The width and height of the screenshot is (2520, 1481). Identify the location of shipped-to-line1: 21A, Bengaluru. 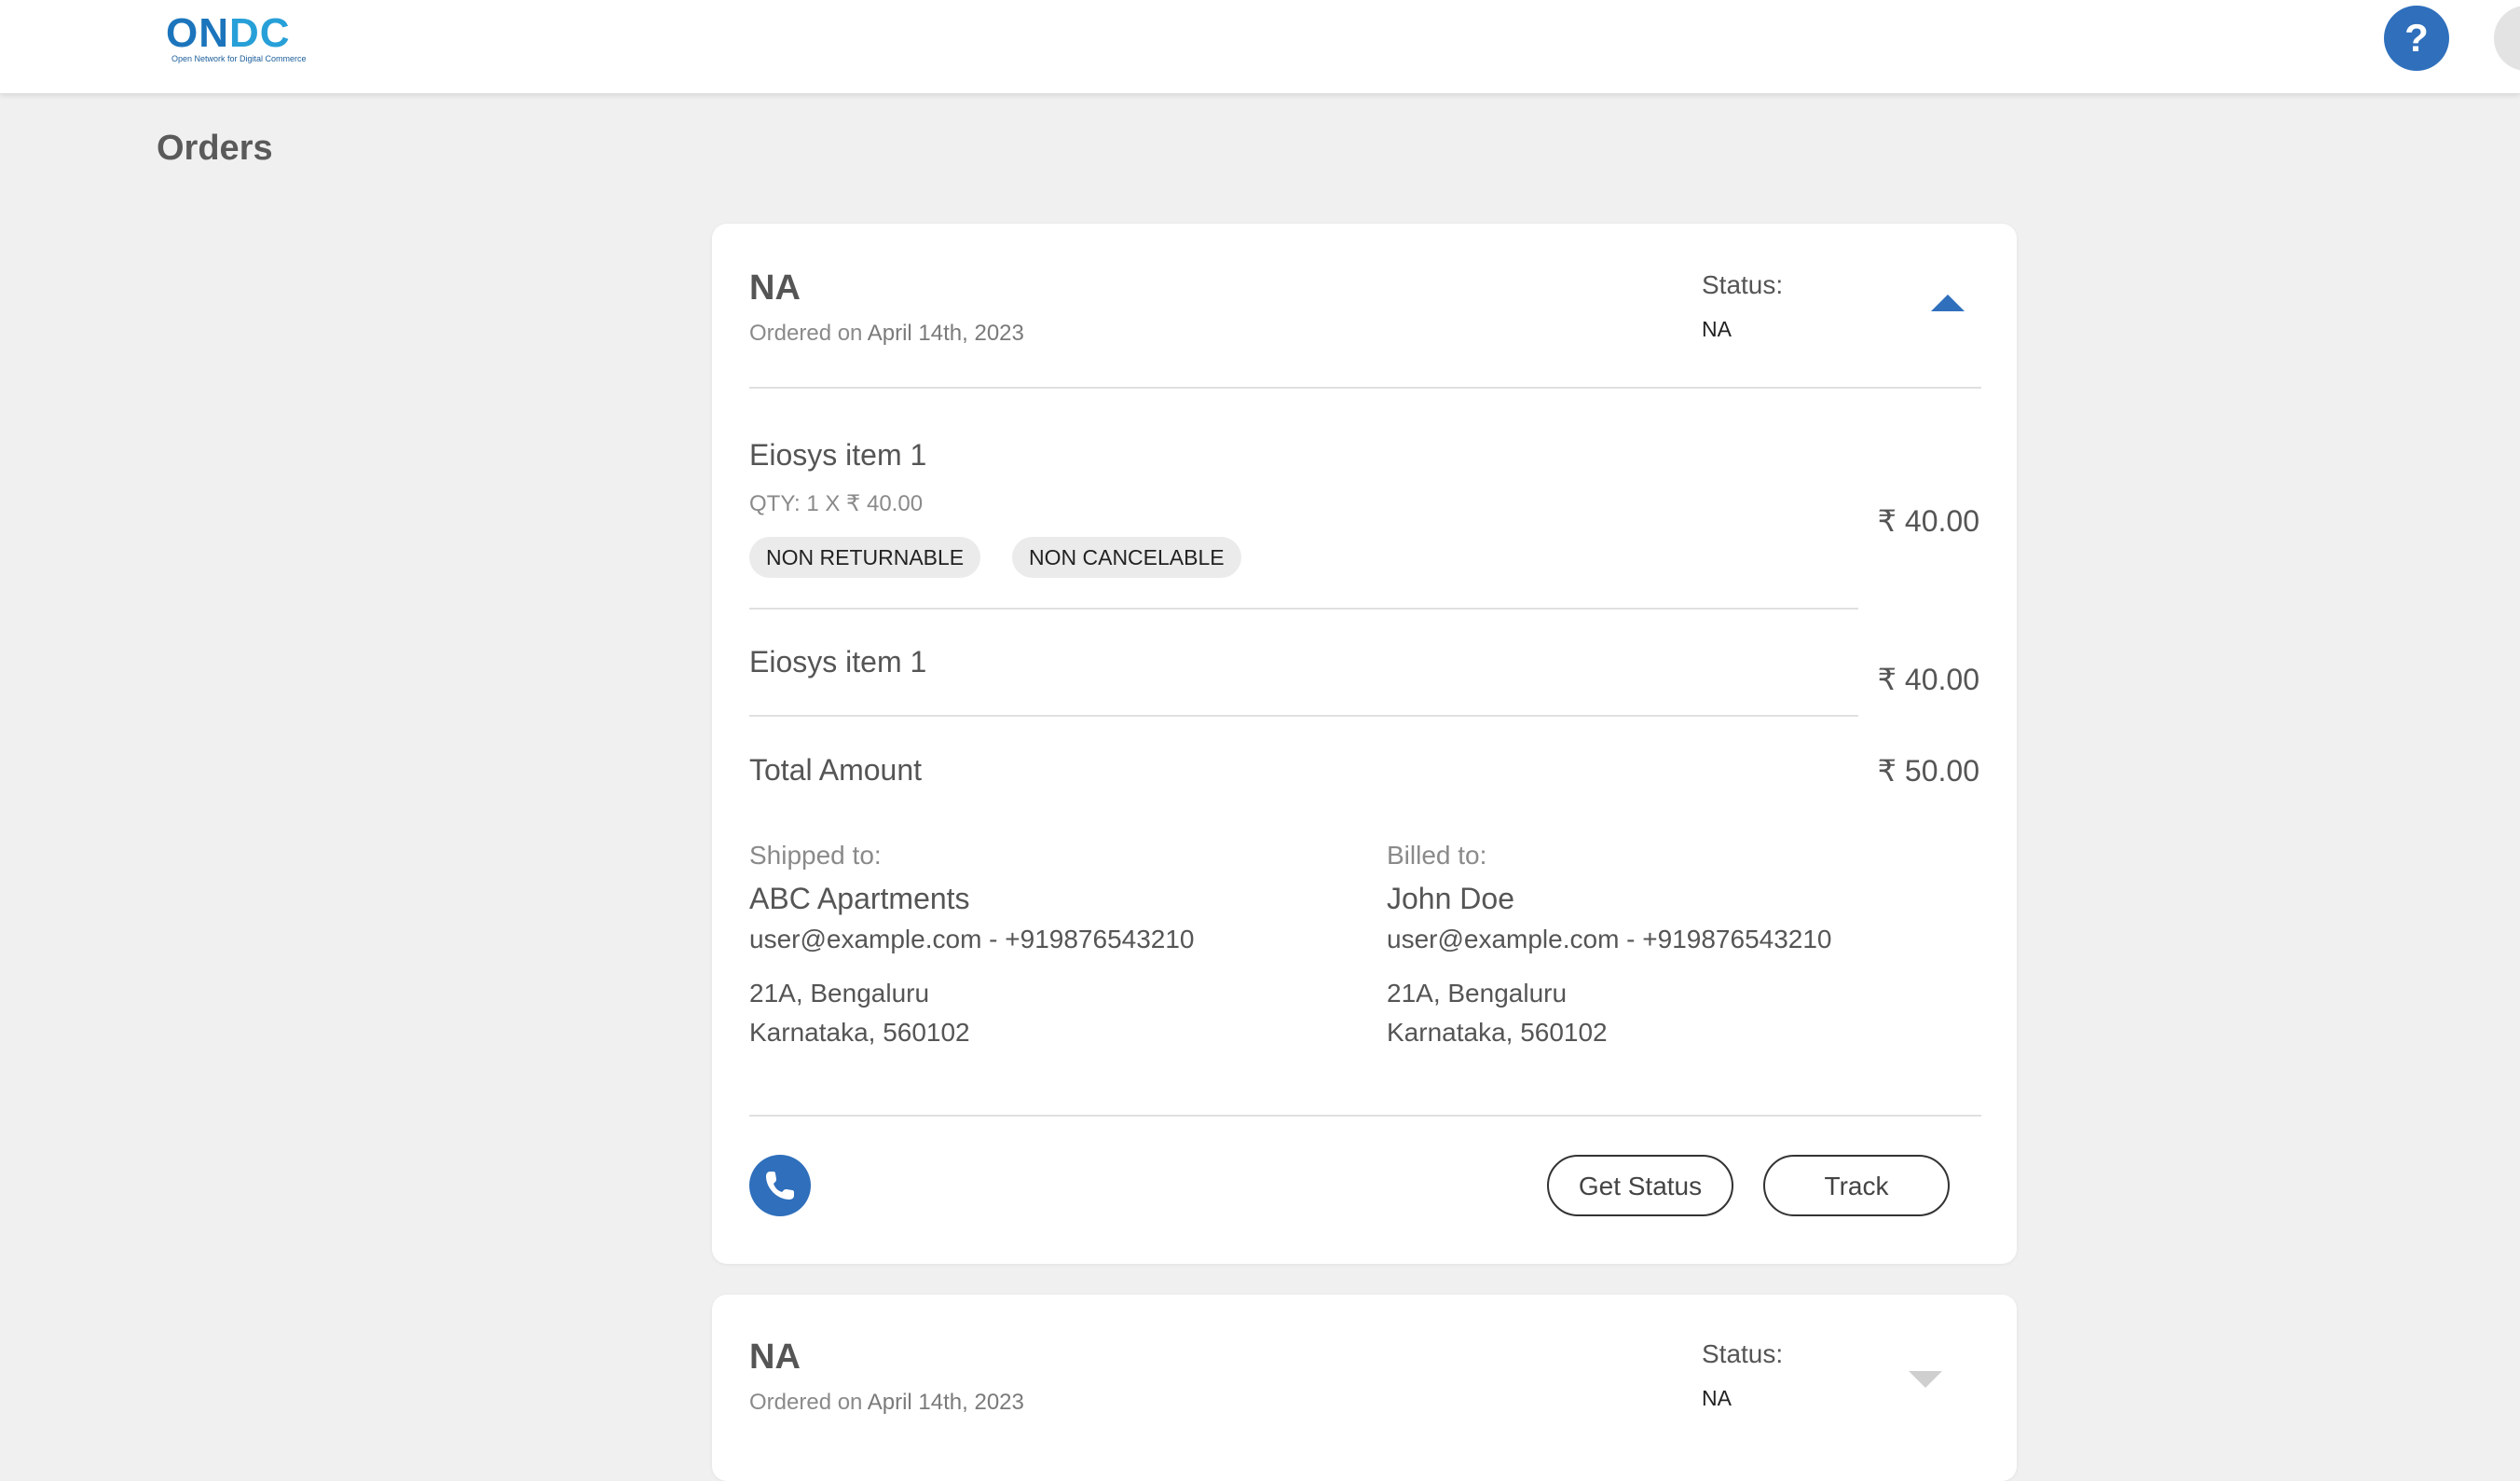
(839, 993).